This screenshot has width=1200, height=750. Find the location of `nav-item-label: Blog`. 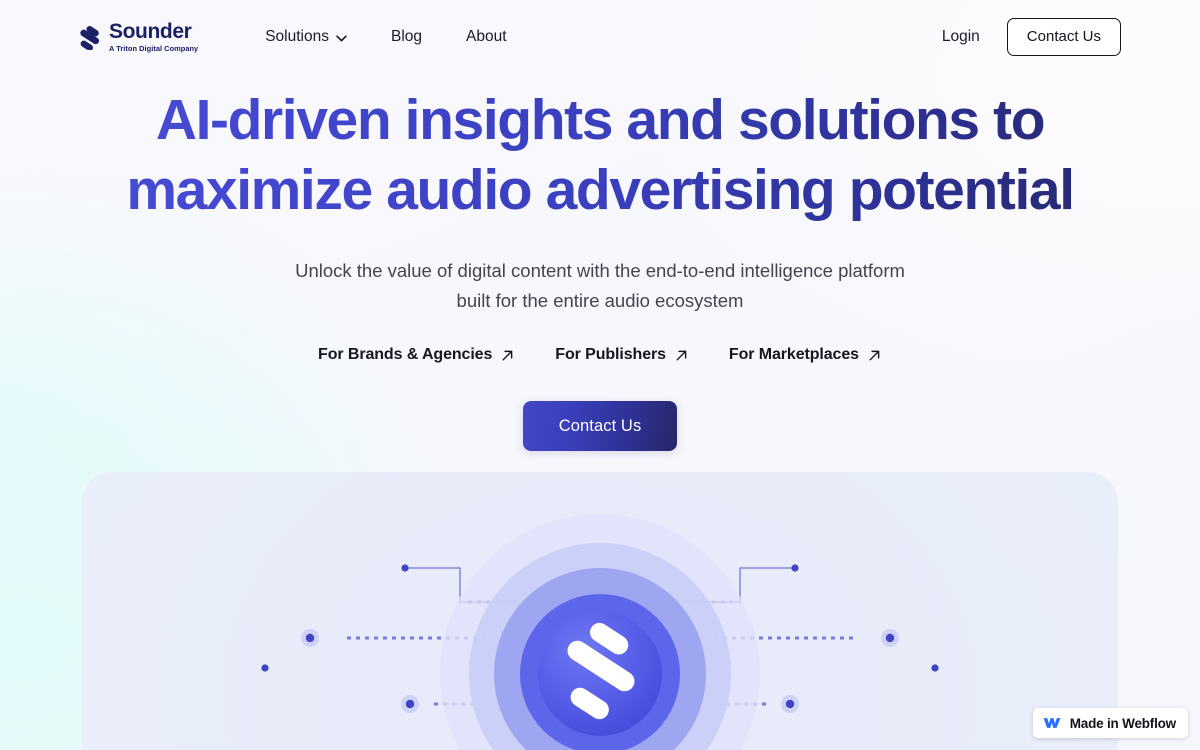

nav-item-label: Blog is located at coordinates (406, 36).